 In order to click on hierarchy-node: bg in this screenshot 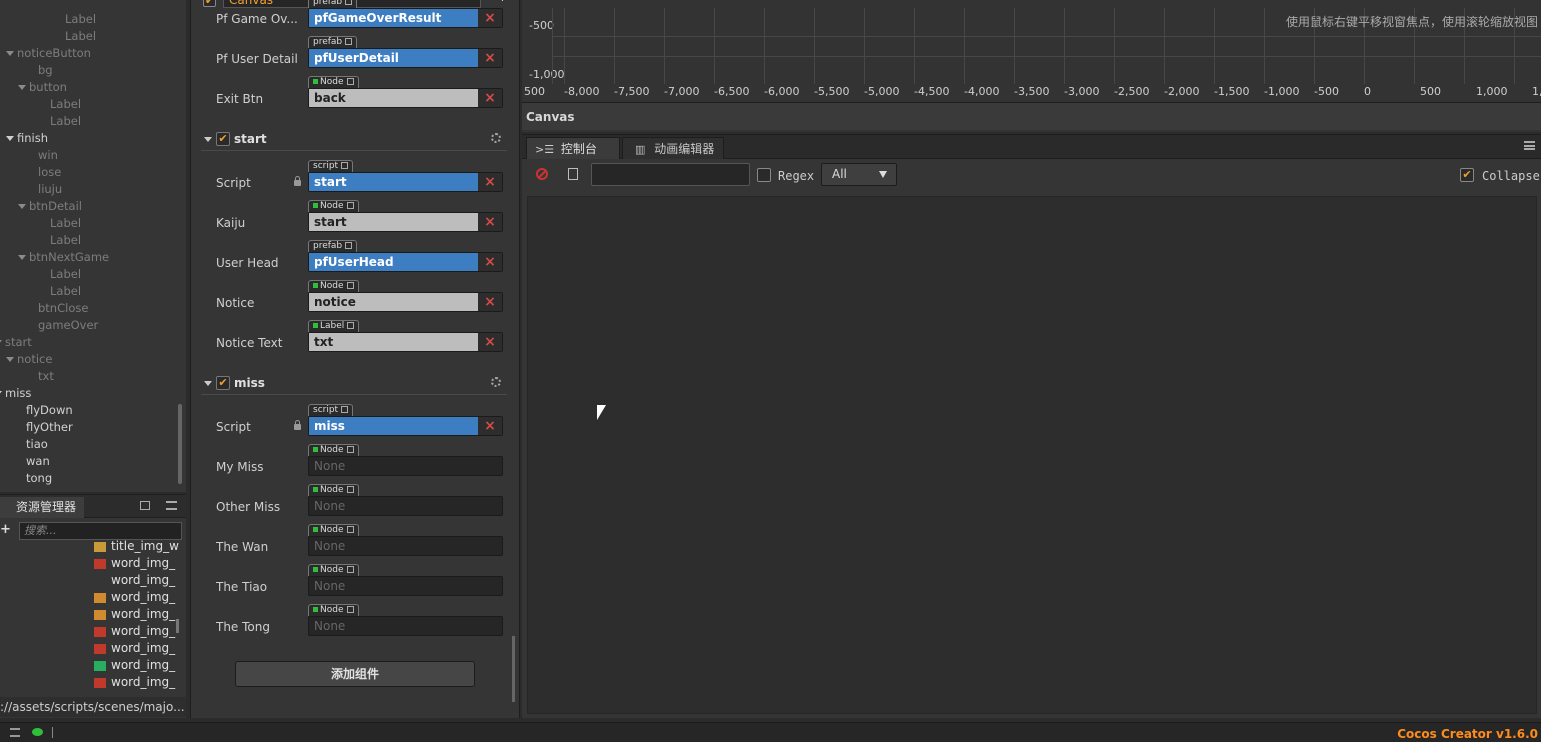, I will do `click(45, 70)`.